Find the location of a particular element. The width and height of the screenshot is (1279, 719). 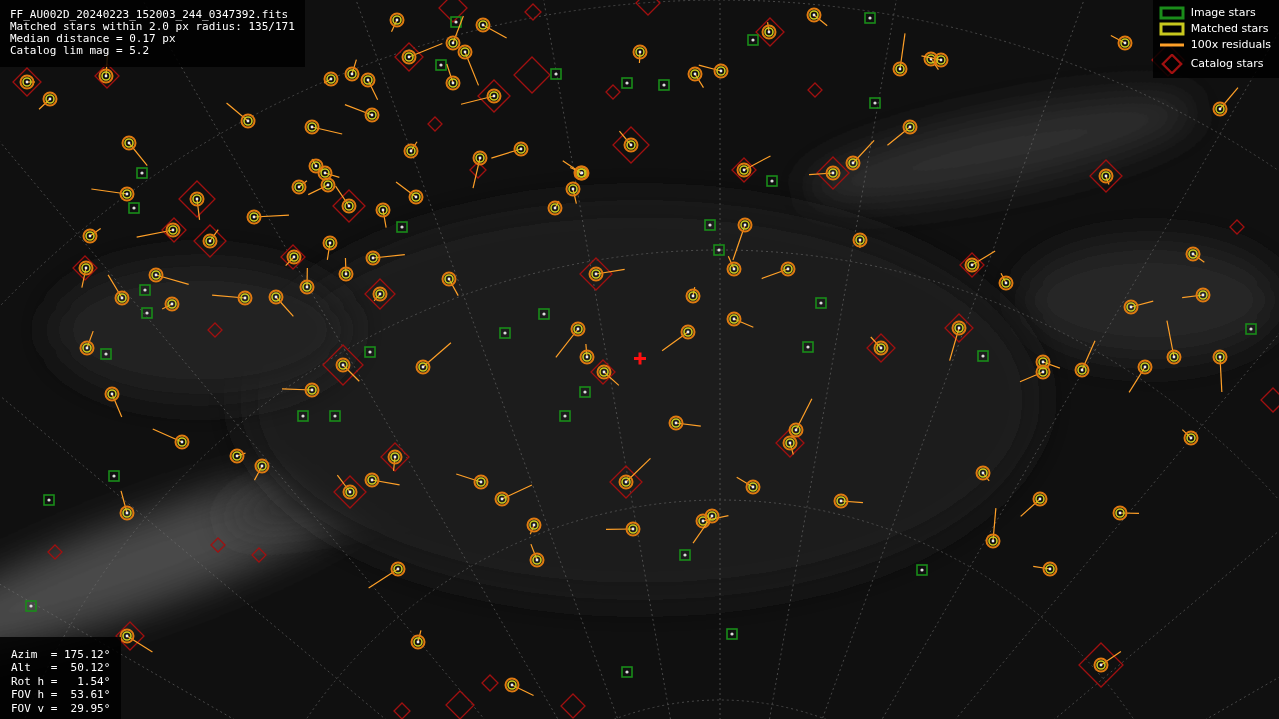

center-cross-icon is located at coordinates (640, 358).